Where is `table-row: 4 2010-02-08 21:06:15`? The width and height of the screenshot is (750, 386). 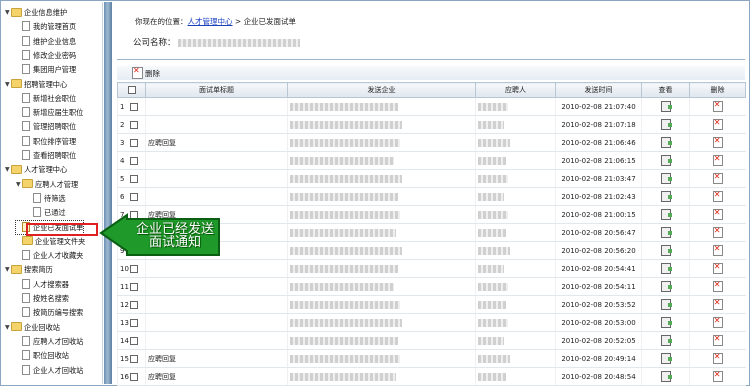
table-row: 4 2010-02-08 21:06:15 is located at coordinates (431, 160).